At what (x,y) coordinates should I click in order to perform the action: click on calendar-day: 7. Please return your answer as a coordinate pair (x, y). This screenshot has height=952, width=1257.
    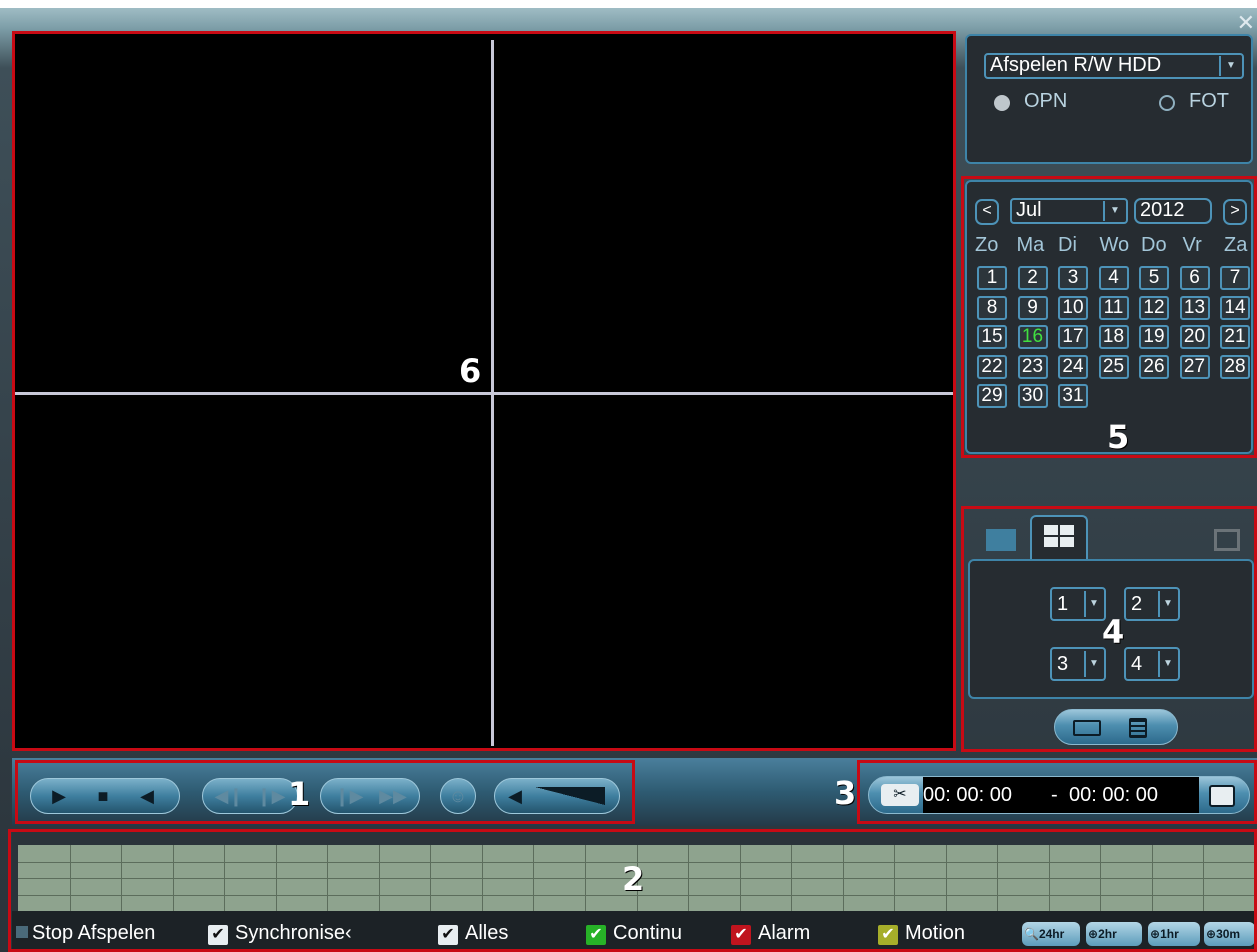
    Looking at the image, I should click on (1235, 278).